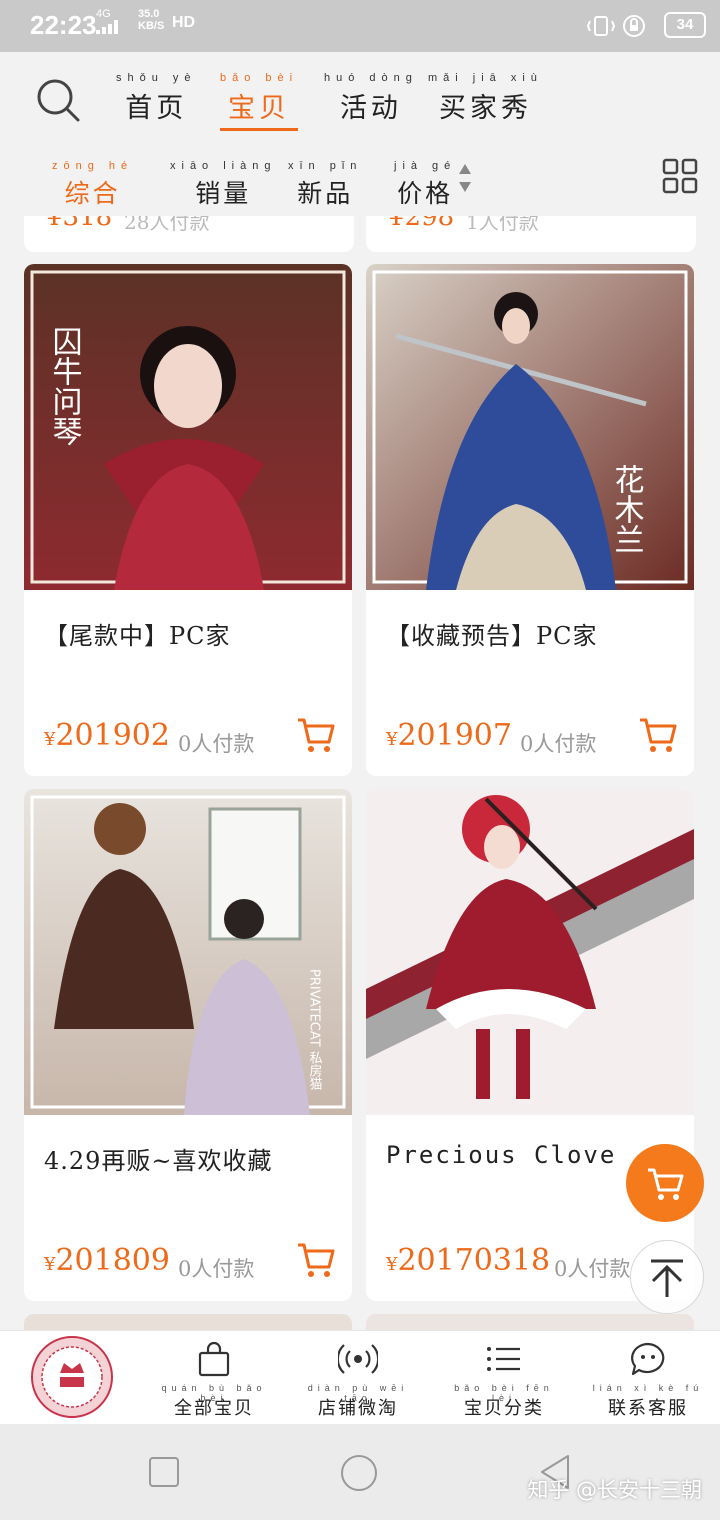  What do you see at coordinates (112, 735) in the screenshot?
I see `price-value: 201902` at bounding box center [112, 735].